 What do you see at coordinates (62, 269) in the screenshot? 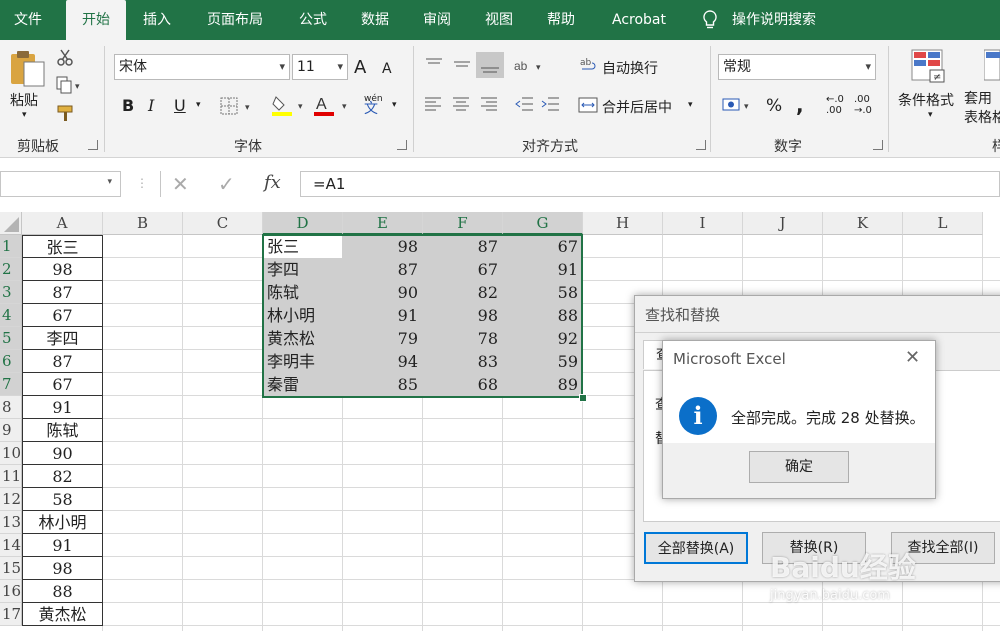
I see `cell-a2: 98` at bounding box center [62, 269].